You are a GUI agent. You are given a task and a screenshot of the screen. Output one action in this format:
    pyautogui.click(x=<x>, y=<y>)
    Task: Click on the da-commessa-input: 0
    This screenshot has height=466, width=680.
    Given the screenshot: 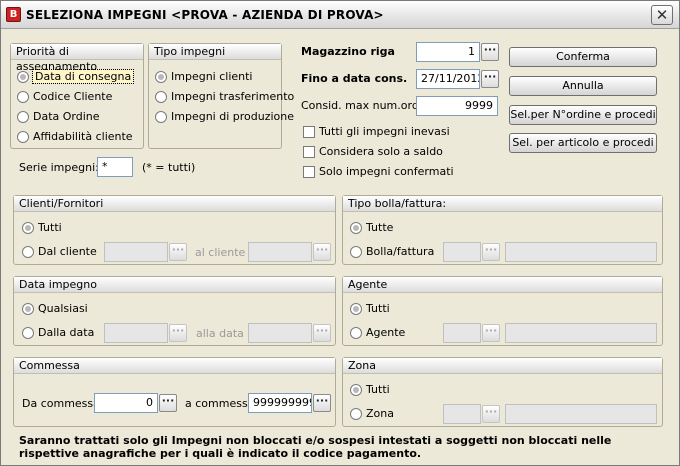 What is the action you would take?
    pyautogui.click(x=126, y=403)
    